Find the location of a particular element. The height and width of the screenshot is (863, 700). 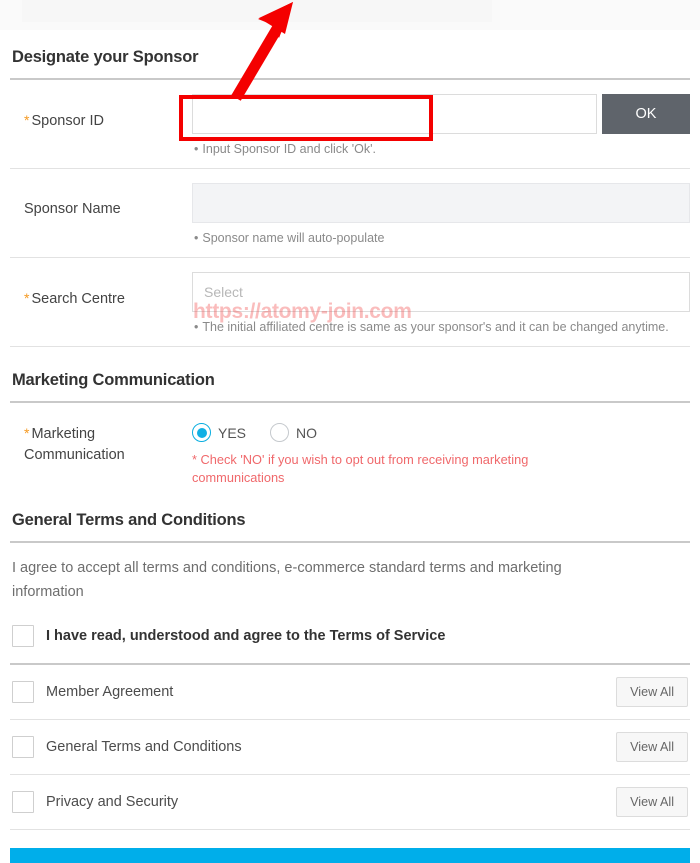

checkbox-privacy-security is located at coordinates (23, 802).